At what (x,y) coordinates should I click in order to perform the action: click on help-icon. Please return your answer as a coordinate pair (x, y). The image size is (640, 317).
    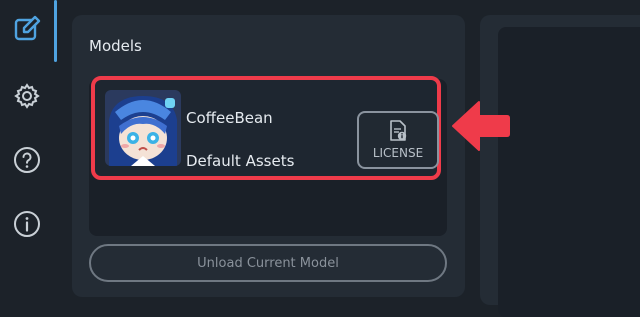
    Looking at the image, I should click on (27, 160).